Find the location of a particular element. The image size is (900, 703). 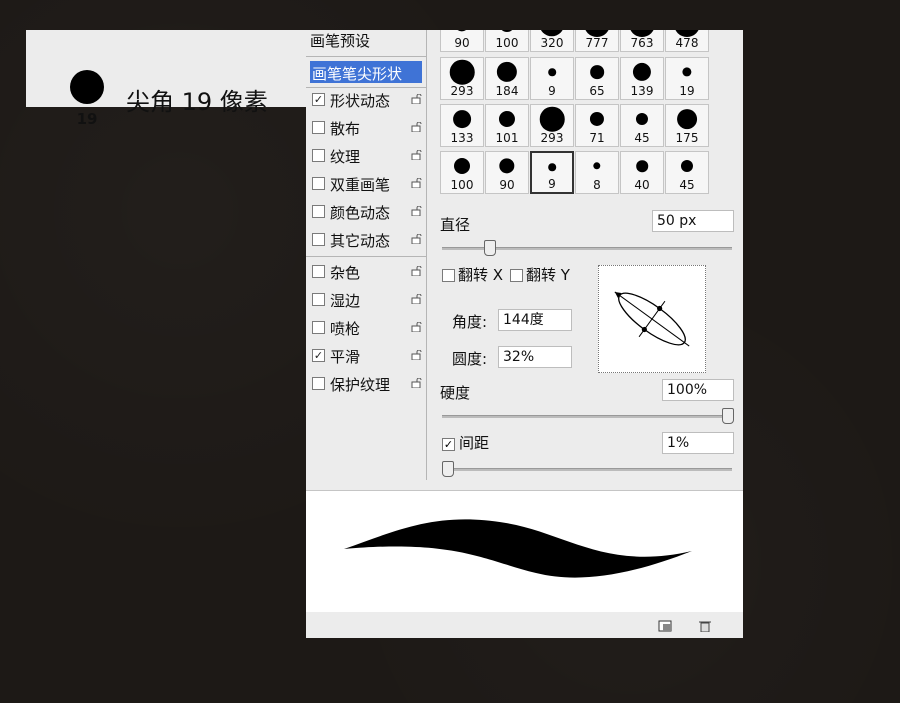

brush-size-label: 8 is located at coordinates (597, 185).